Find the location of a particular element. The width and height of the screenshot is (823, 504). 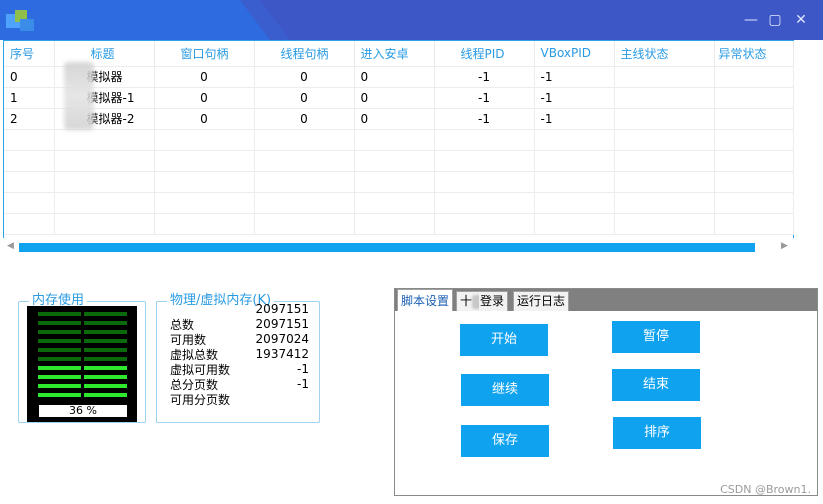

stat-label-page-available: 可用分页数 is located at coordinates (200, 400).